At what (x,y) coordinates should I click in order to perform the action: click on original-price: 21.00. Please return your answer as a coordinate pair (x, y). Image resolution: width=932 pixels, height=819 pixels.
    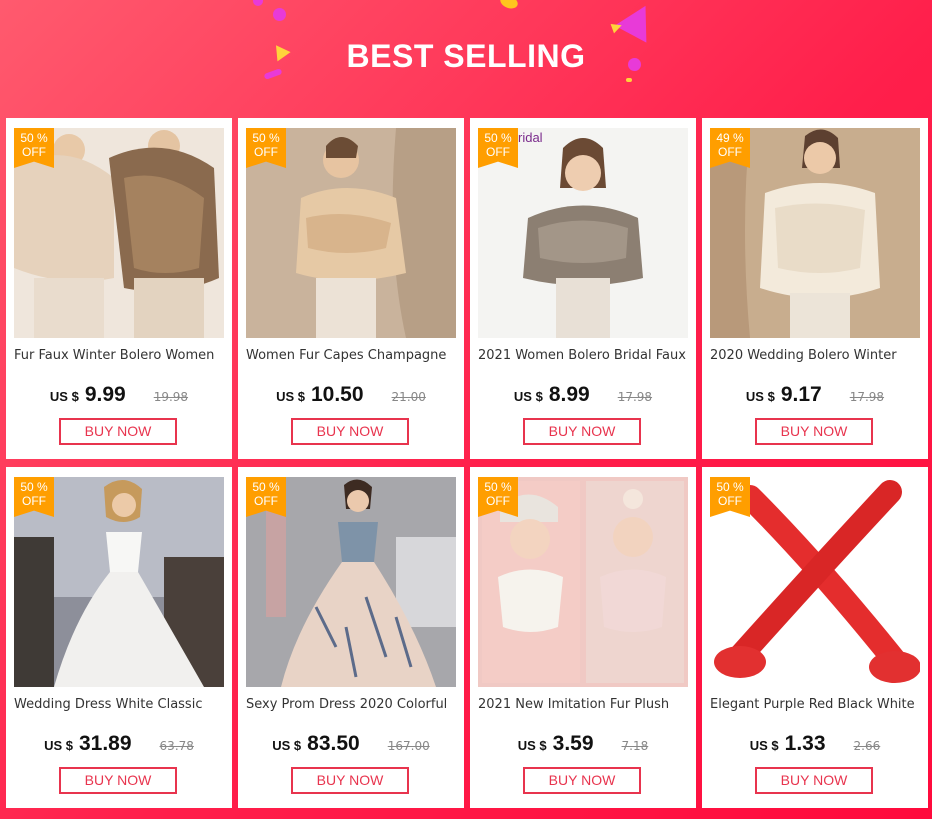
    Looking at the image, I should click on (408, 397).